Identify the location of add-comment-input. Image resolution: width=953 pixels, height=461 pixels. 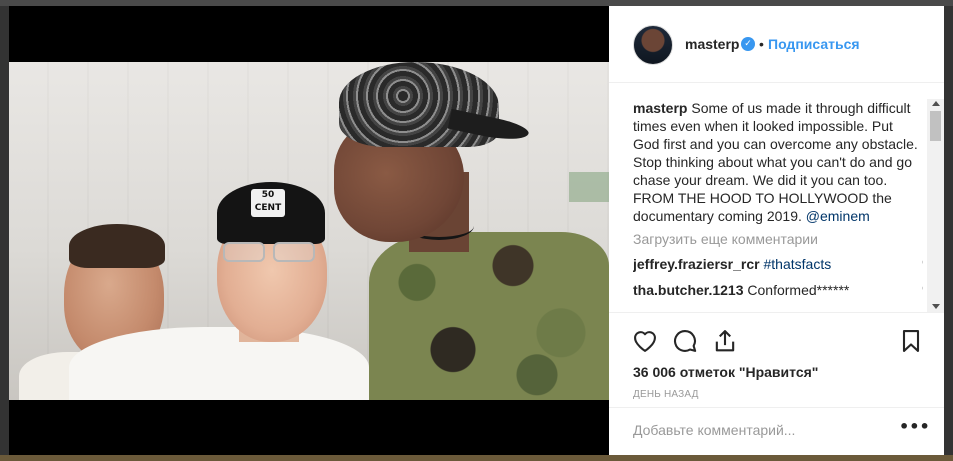
(758, 430).